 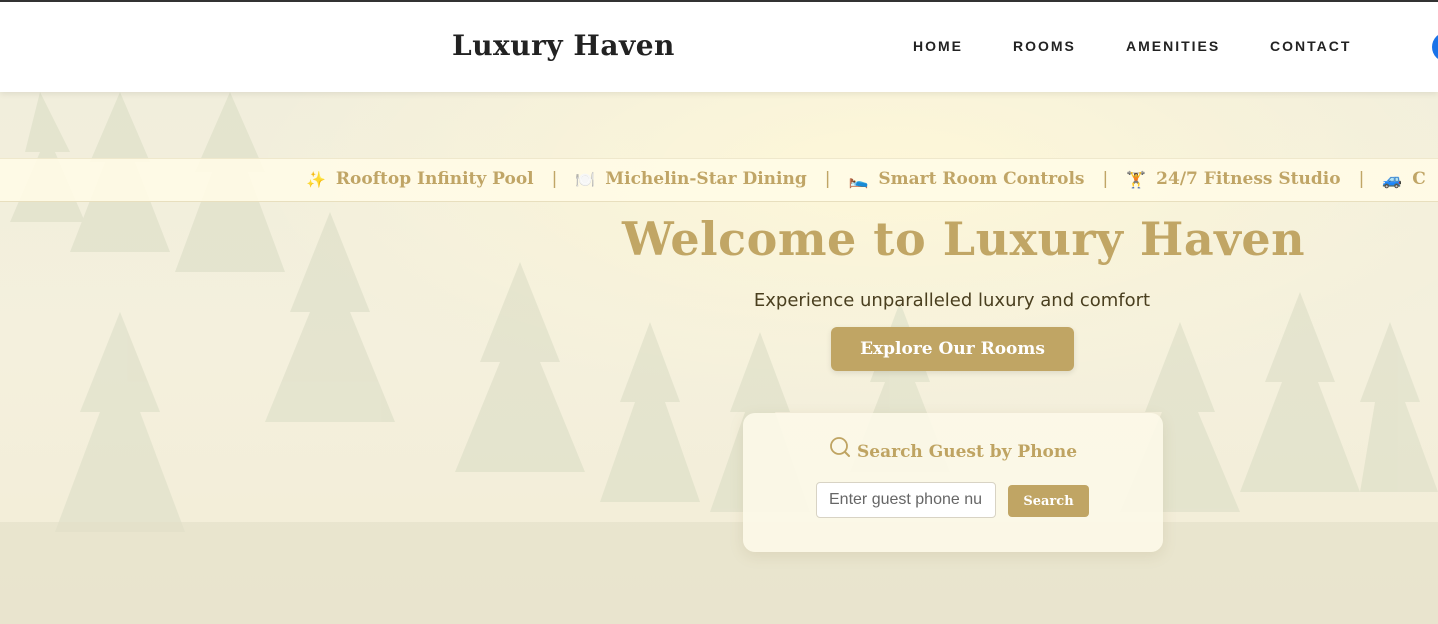 I want to click on plate-cutlery-icon: 🍽️, so click(x=585, y=179).